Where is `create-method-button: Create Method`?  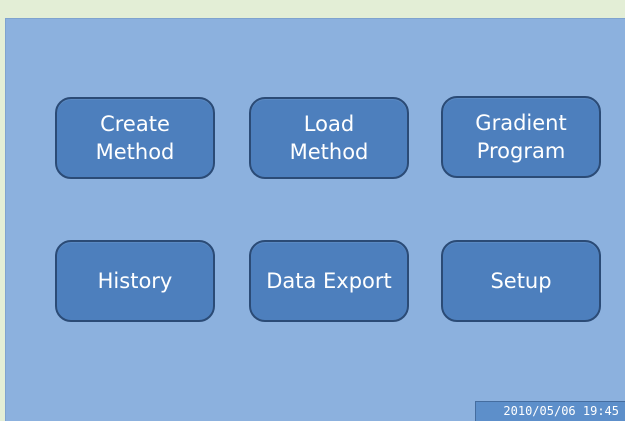 create-method-button: Create Method is located at coordinates (135, 138).